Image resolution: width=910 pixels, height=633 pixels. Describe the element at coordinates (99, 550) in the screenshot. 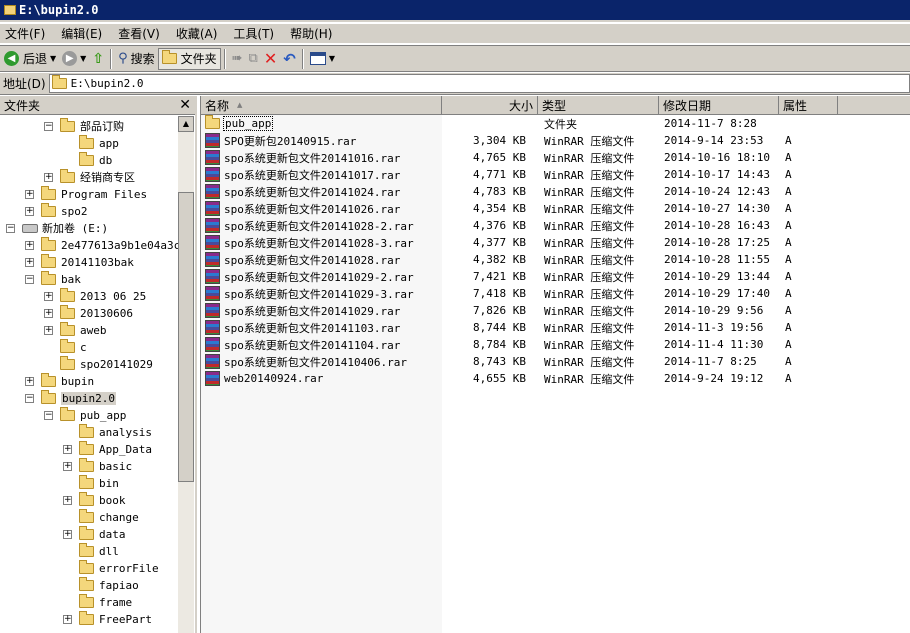

I see `tree-node: dll` at that location.